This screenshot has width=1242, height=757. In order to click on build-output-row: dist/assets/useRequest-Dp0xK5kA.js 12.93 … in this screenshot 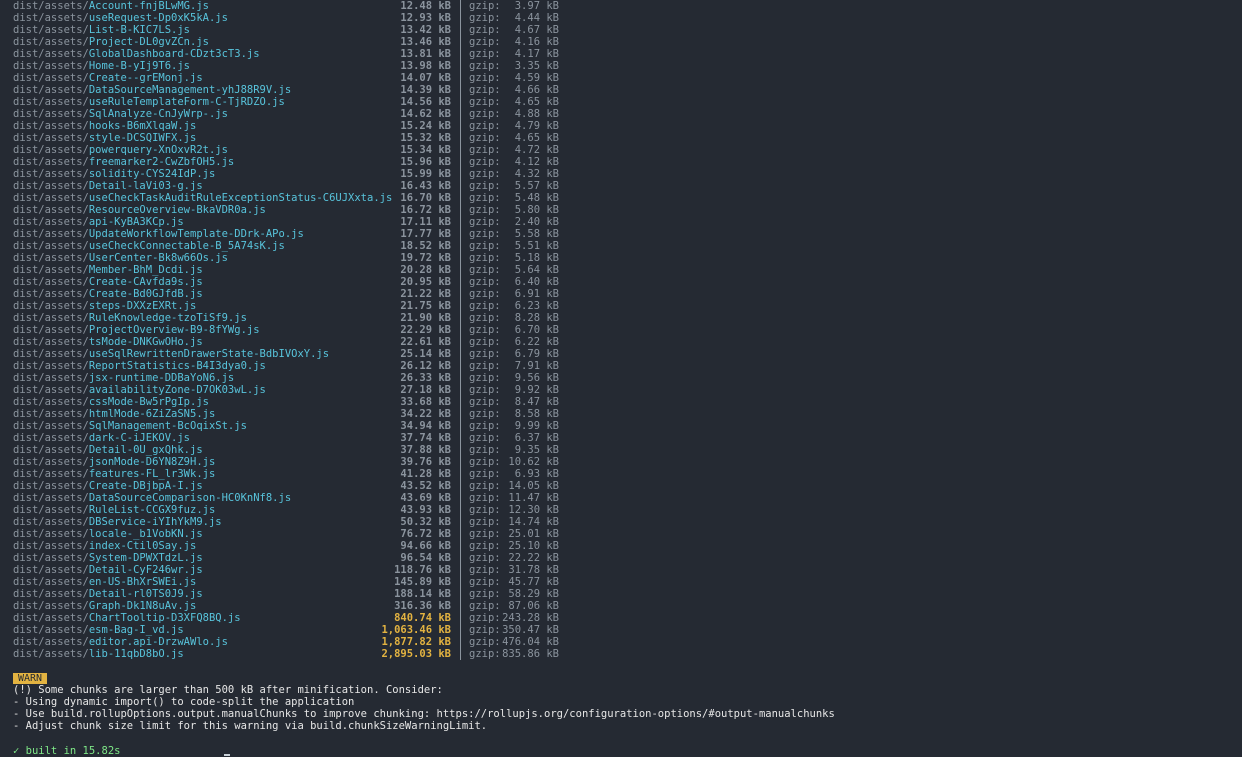, I will do `click(621, 18)`.